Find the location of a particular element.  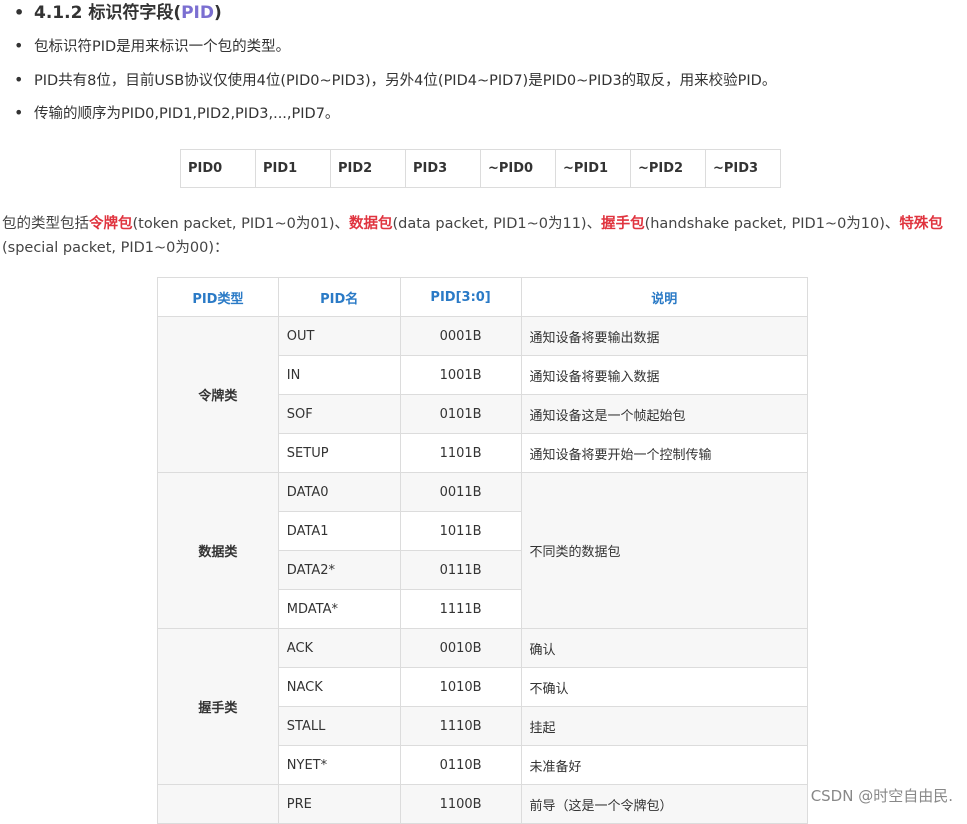

csdn-watermark: CSDN @时空自由民. is located at coordinates (881, 796).